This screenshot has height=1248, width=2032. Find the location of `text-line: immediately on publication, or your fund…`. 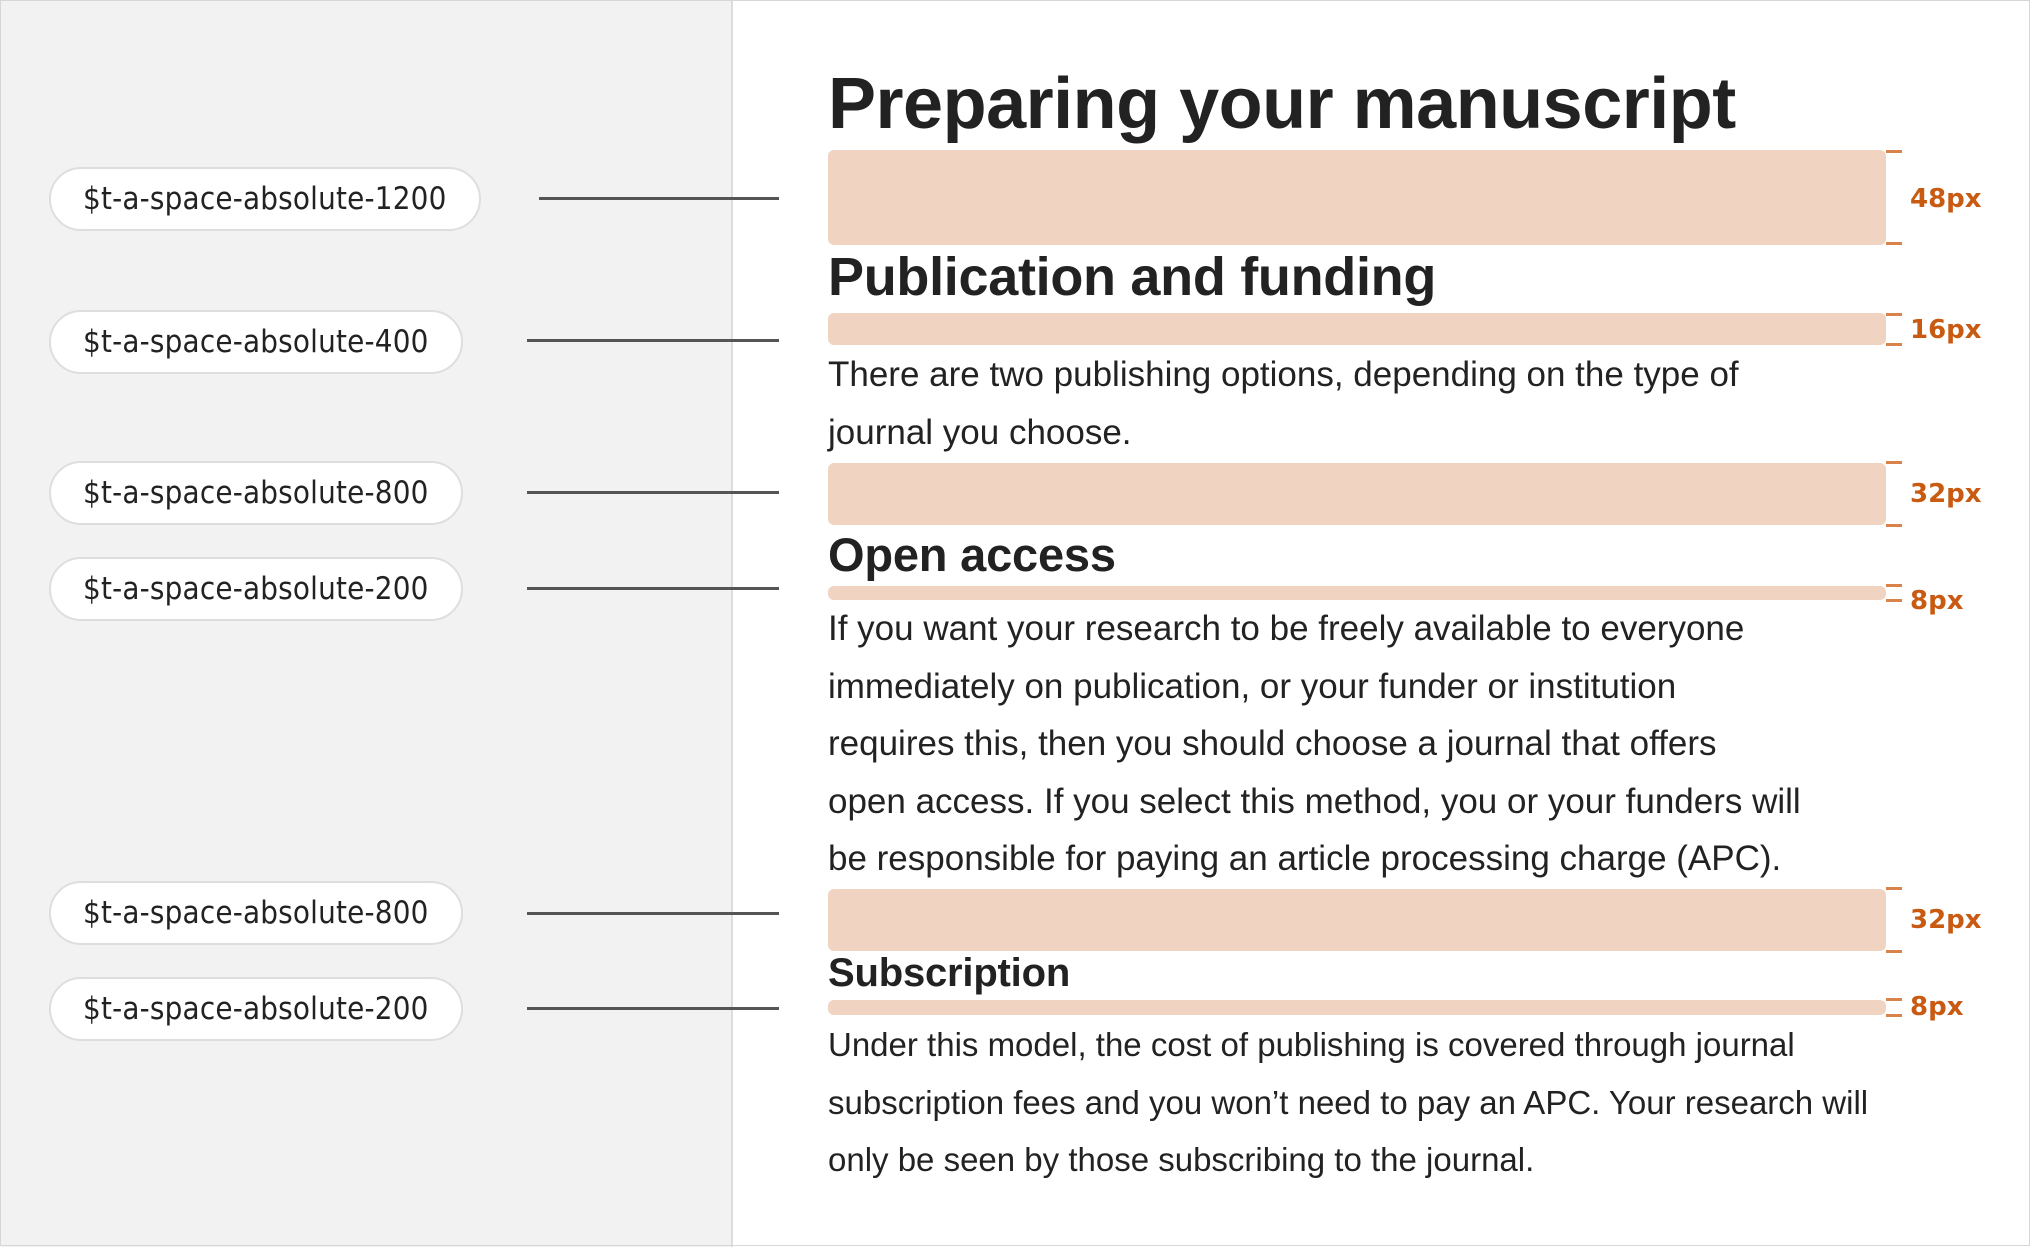

text-line: immediately on publication, or your fund… is located at coordinates (1252, 686).